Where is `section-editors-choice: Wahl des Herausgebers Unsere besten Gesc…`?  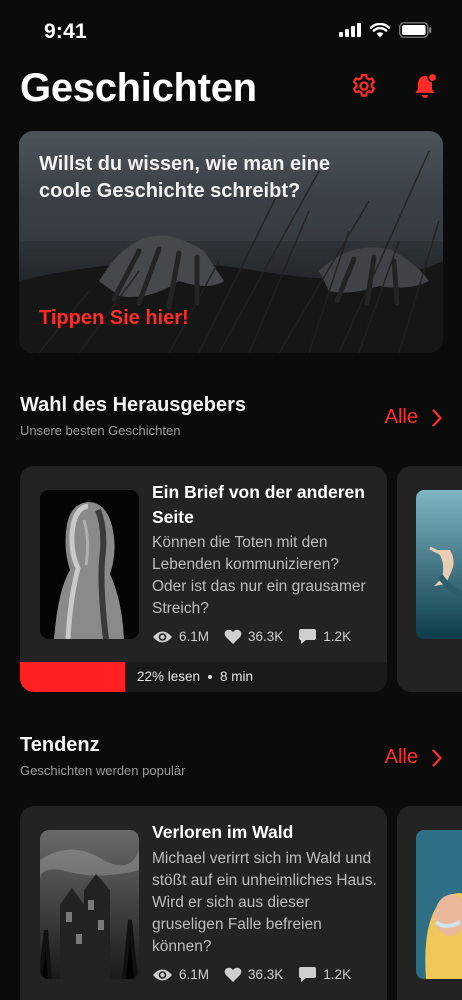 section-editors-choice: Wahl des Herausgebers Unsere besten Gesc… is located at coordinates (231, 419).